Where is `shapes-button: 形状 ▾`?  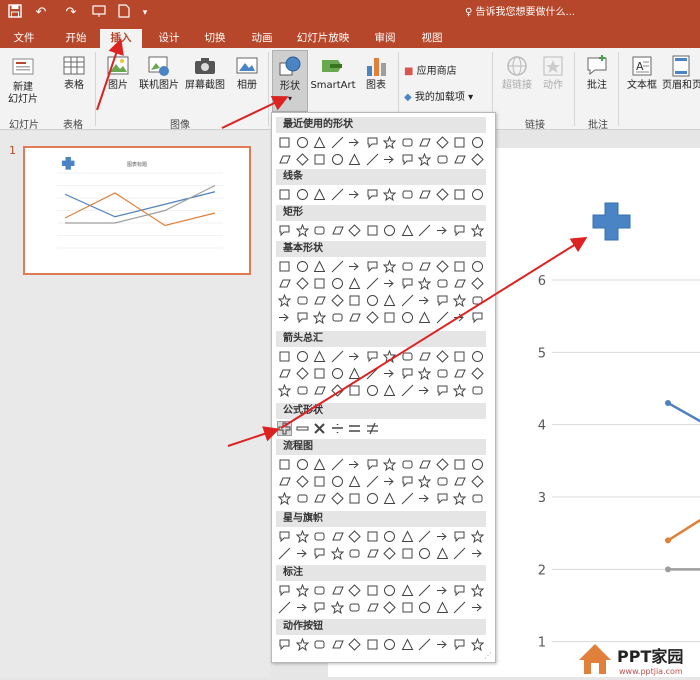
shapes-button: 形状 ▾ is located at coordinates (290, 81).